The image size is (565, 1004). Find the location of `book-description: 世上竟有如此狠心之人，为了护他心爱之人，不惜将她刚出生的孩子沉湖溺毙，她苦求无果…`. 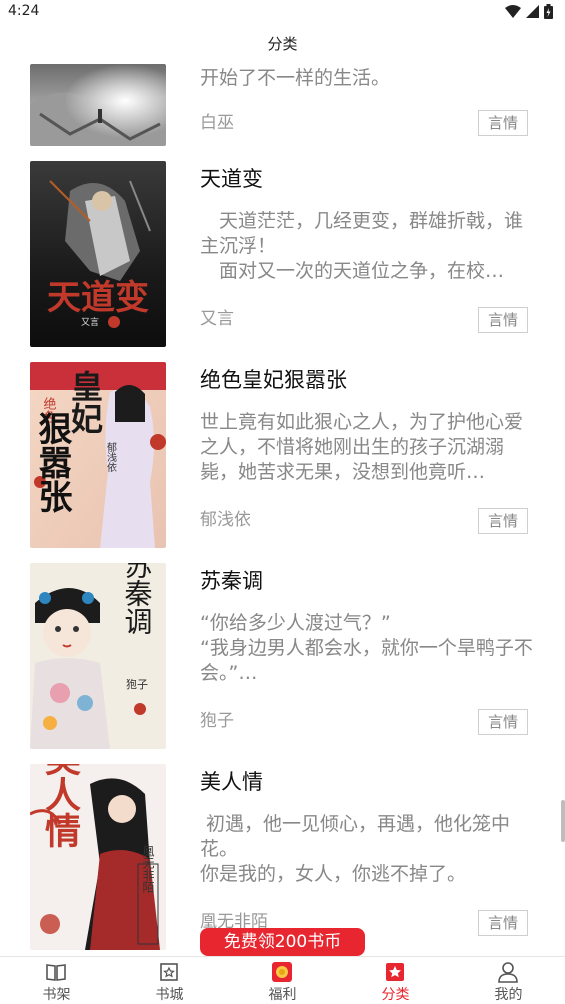

book-description: 世上竟有如此狠心之人，为了护他心爱之人，不惜将她刚出生的孩子沉湖溺毙，她苦求无果… is located at coordinates (362, 447).